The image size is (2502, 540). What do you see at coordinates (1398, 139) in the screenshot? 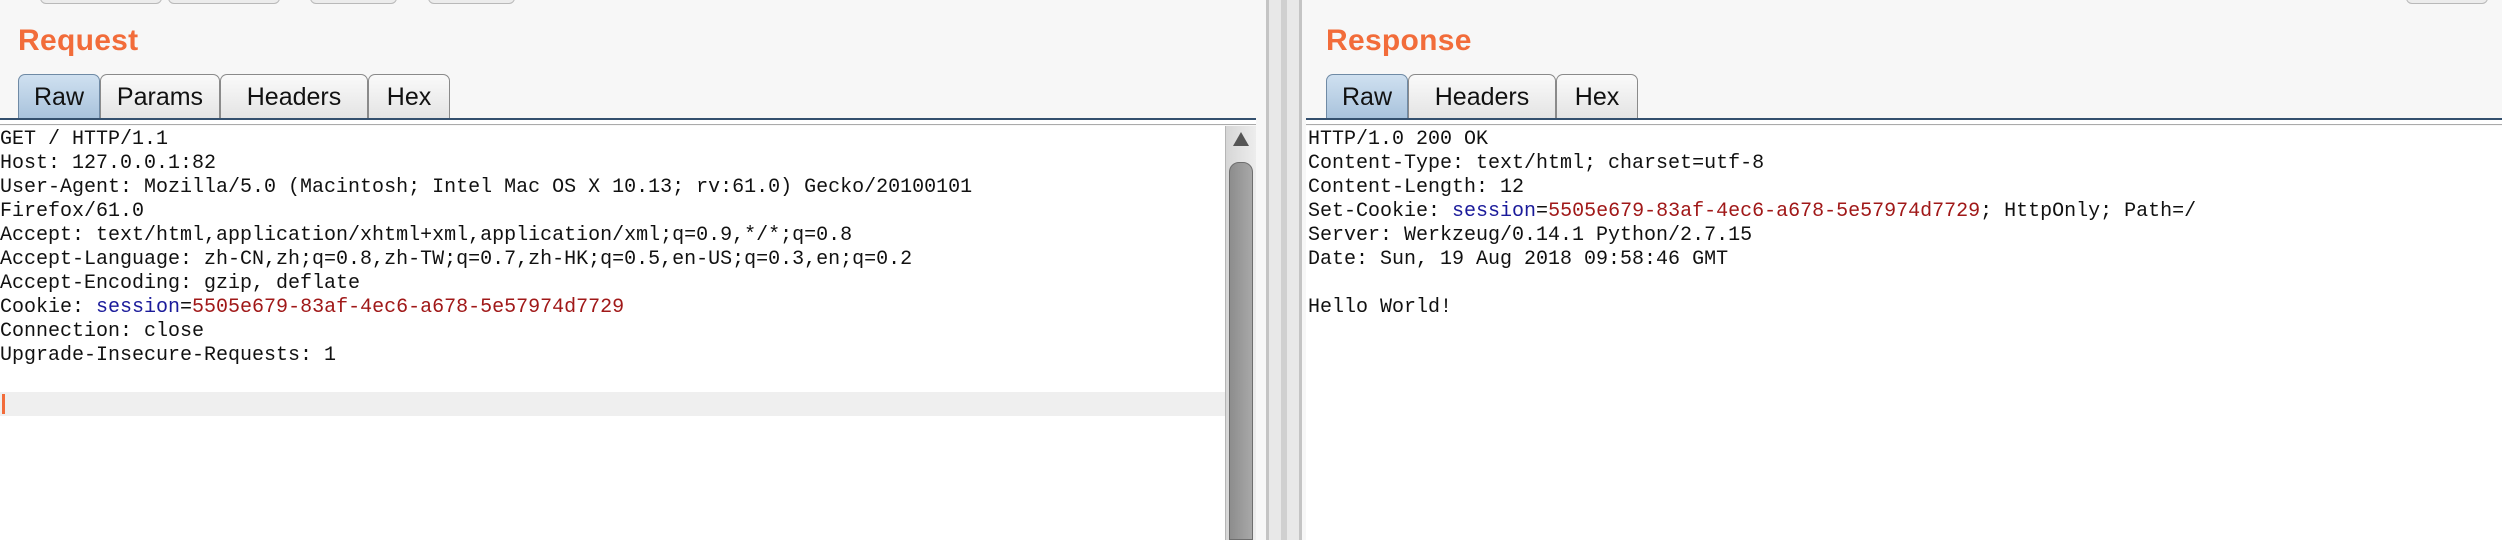
I see `text-segment: HTTP/1.0 200 OK` at bounding box center [1398, 139].